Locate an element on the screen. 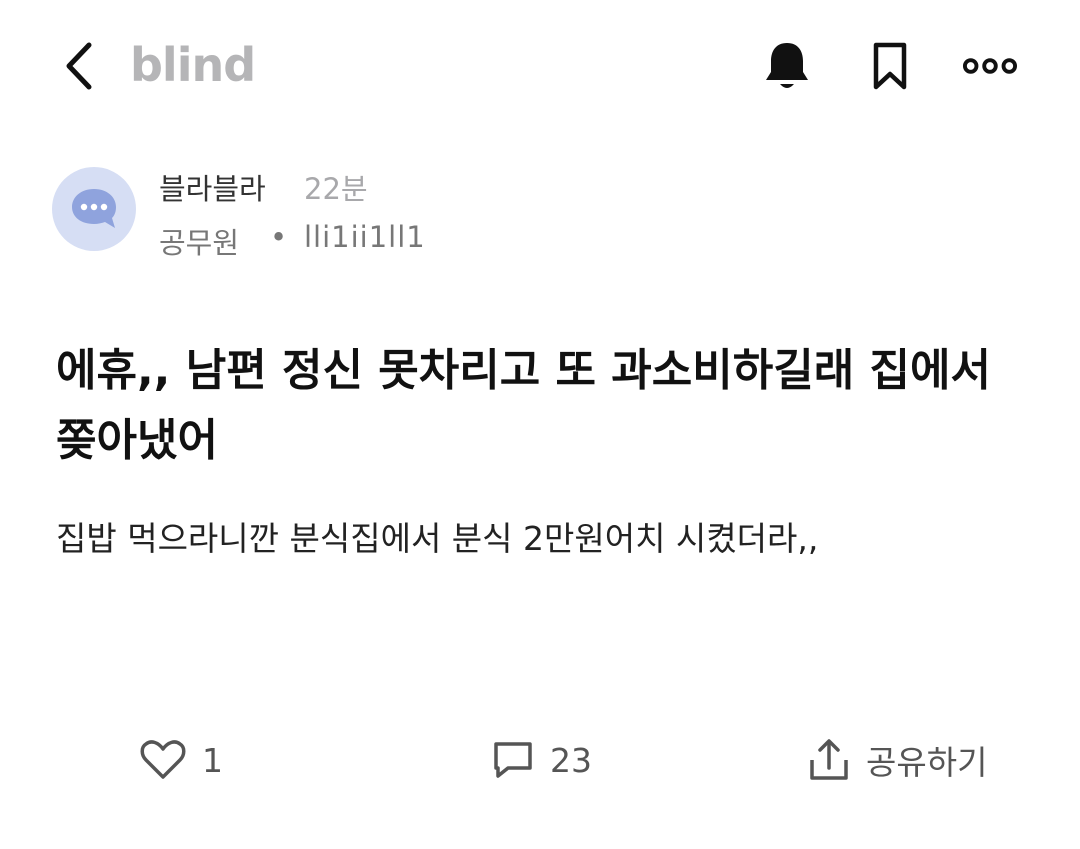 The image size is (1080, 849). chat-bubble-icon is located at coordinates (94, 208).